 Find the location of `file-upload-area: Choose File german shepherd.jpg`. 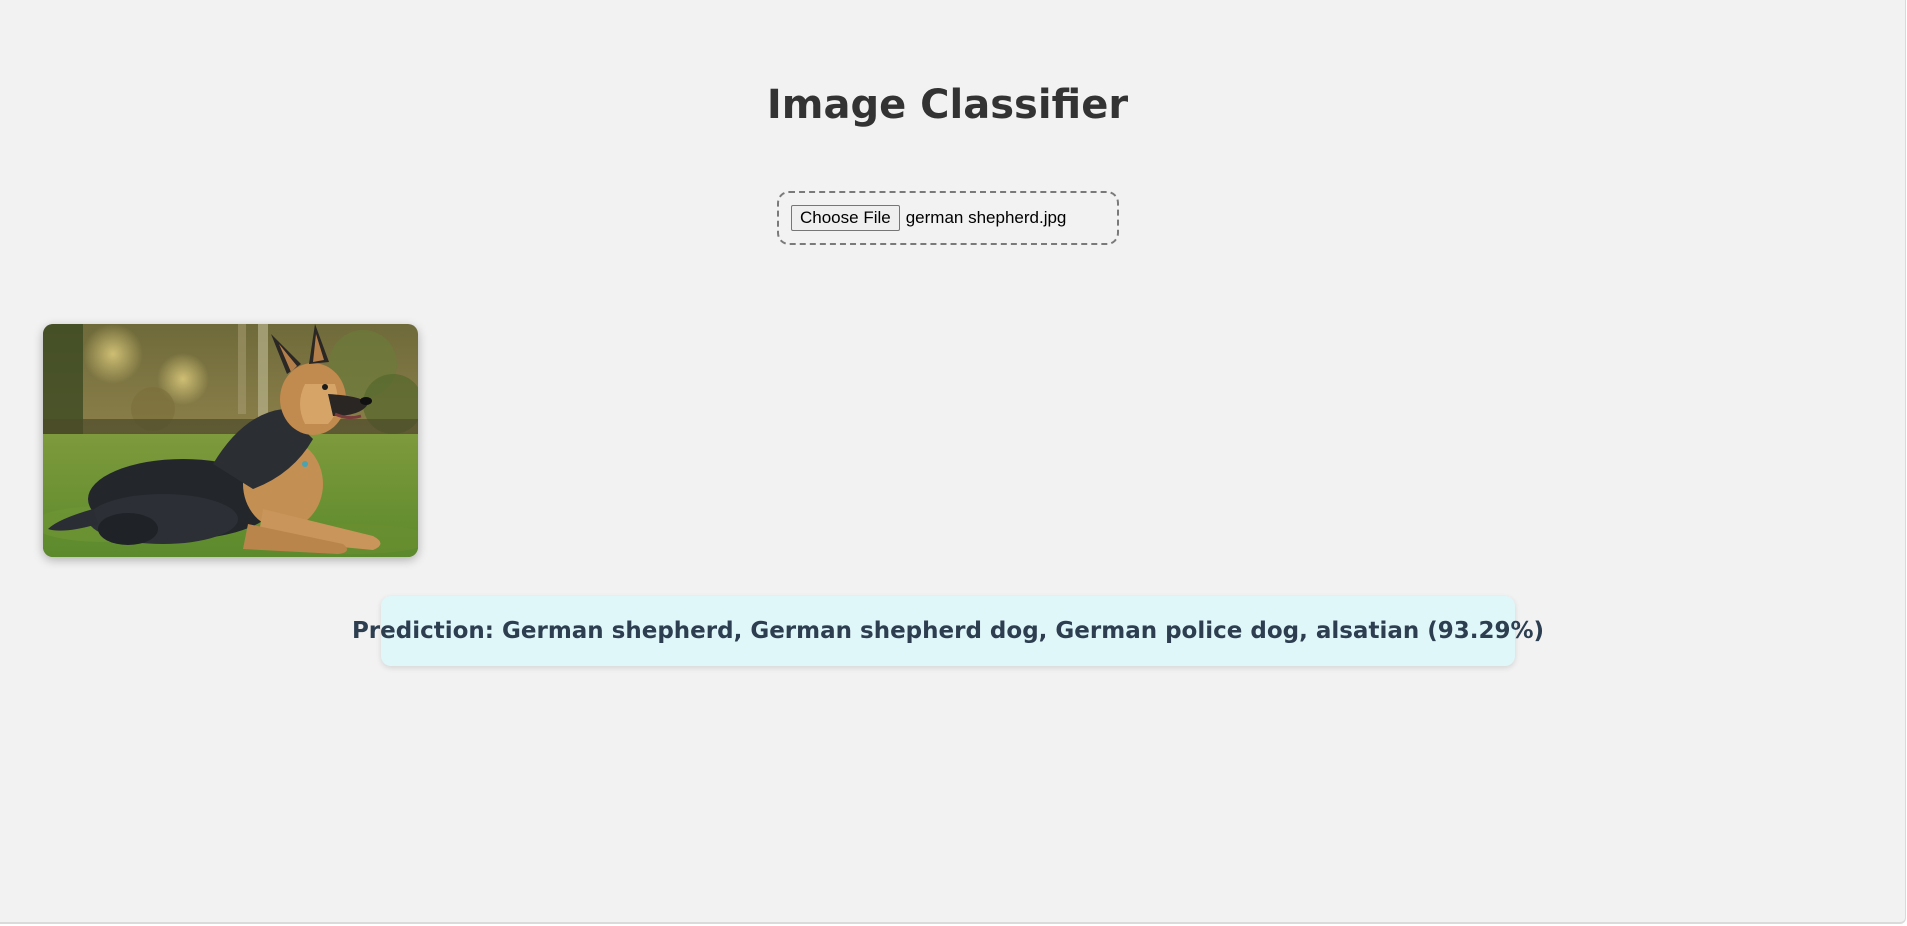

file-upload-area: Choose File german shepherd.jpg is located at coordinates (948, 218).